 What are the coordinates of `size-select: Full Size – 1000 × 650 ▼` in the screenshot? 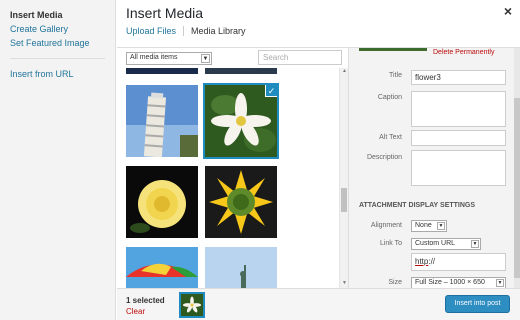 It's located at (458, 282).